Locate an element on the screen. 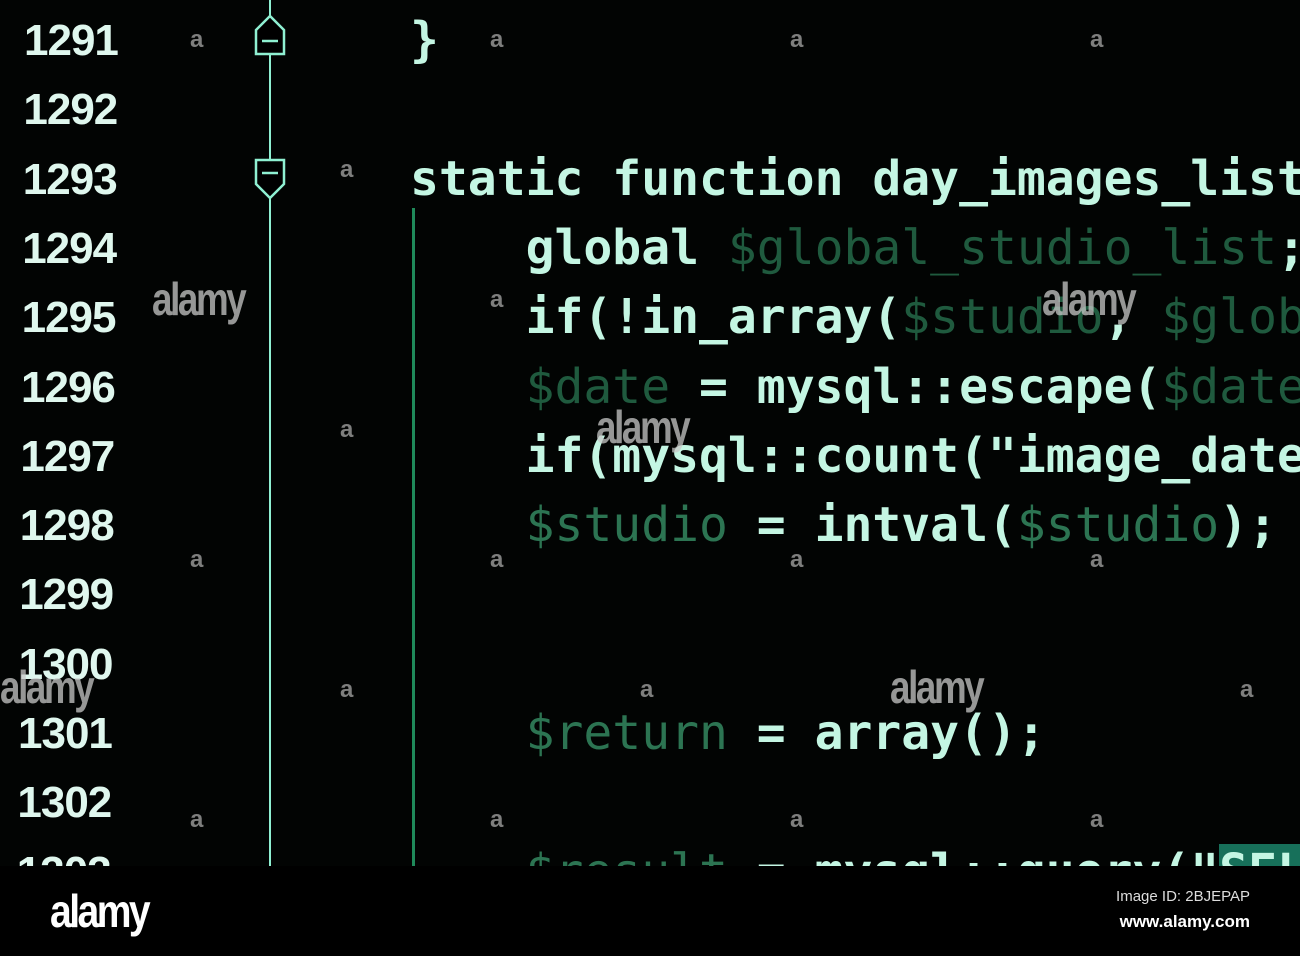 The width and height of the screenshot is (1300, 956). image-id-text: Image ID: 2BJEPAP is located at coordinates (1183, 896).